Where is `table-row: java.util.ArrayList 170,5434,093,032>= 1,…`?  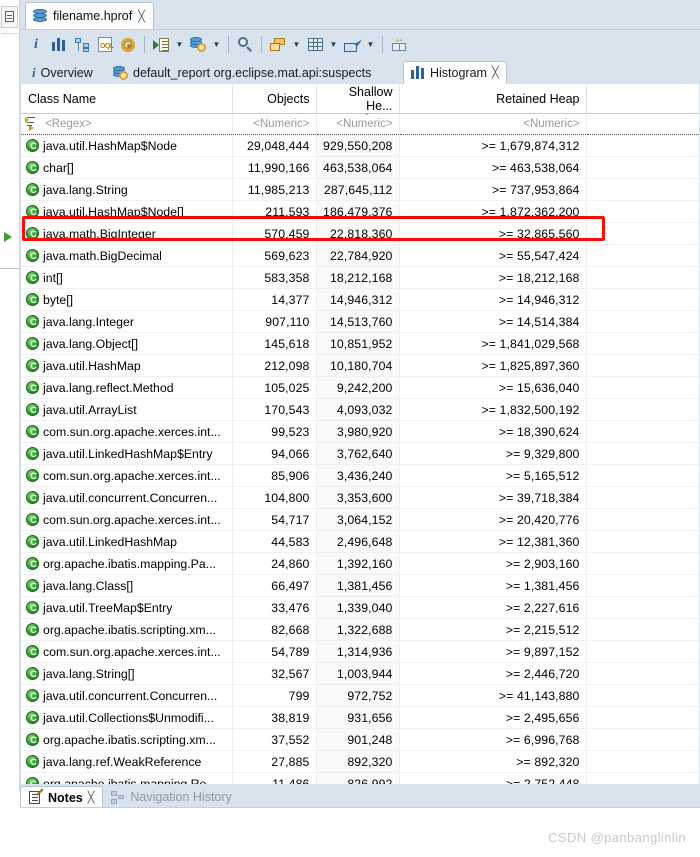
table-row: java.util.ArrayList 170,5434,093,032>= 1,… is located at coordinates (360, 409).